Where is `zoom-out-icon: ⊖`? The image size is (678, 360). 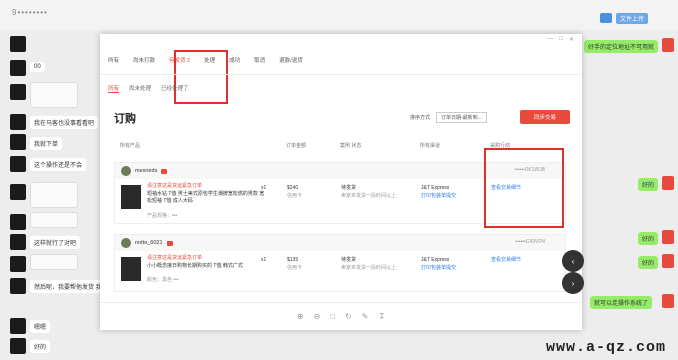 zoom-out-icon: ⊖ is located at coordinates (317, 316).